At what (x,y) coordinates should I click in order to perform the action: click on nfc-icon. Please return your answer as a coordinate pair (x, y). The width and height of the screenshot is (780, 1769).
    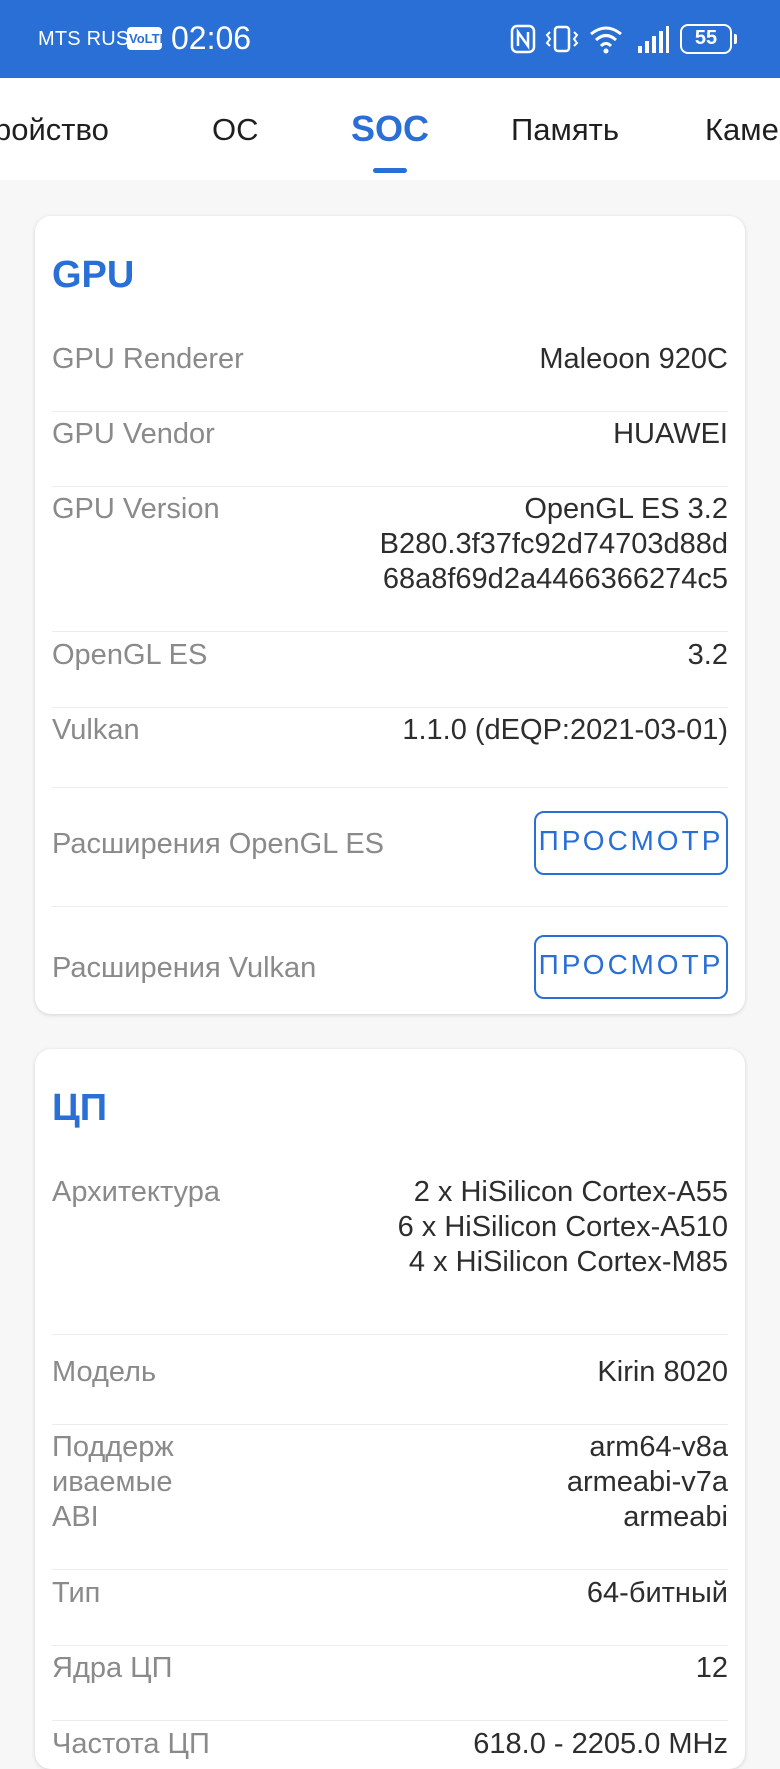
    Looking at the image, I should click on (523, 39).